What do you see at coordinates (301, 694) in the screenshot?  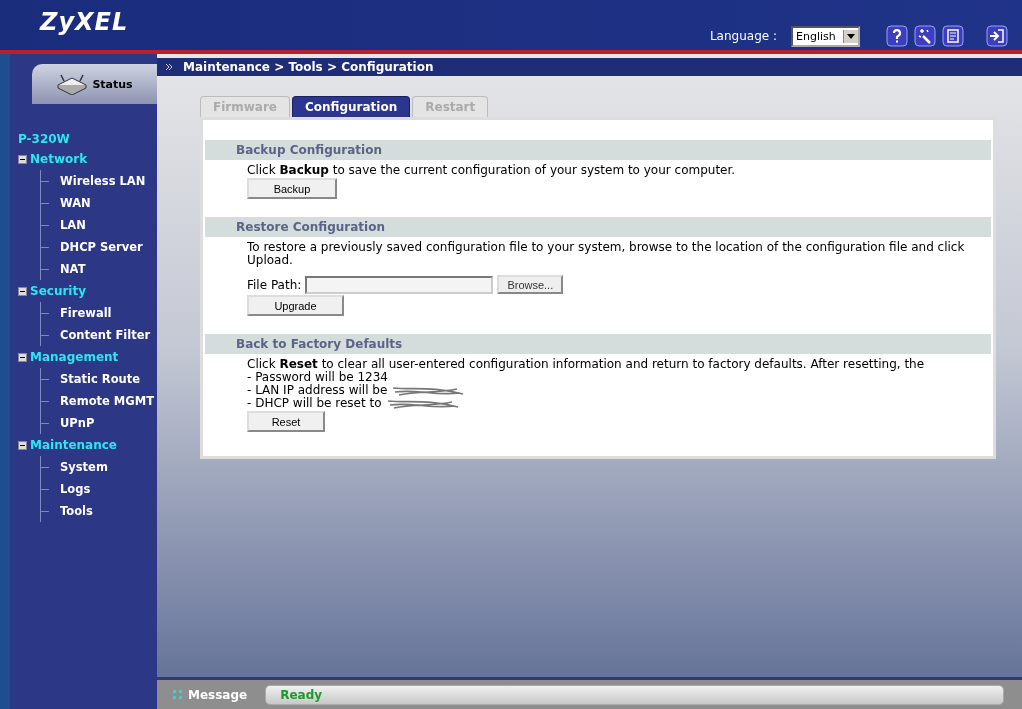 I see `status-message: Ready` at bounding box center [301, 694].